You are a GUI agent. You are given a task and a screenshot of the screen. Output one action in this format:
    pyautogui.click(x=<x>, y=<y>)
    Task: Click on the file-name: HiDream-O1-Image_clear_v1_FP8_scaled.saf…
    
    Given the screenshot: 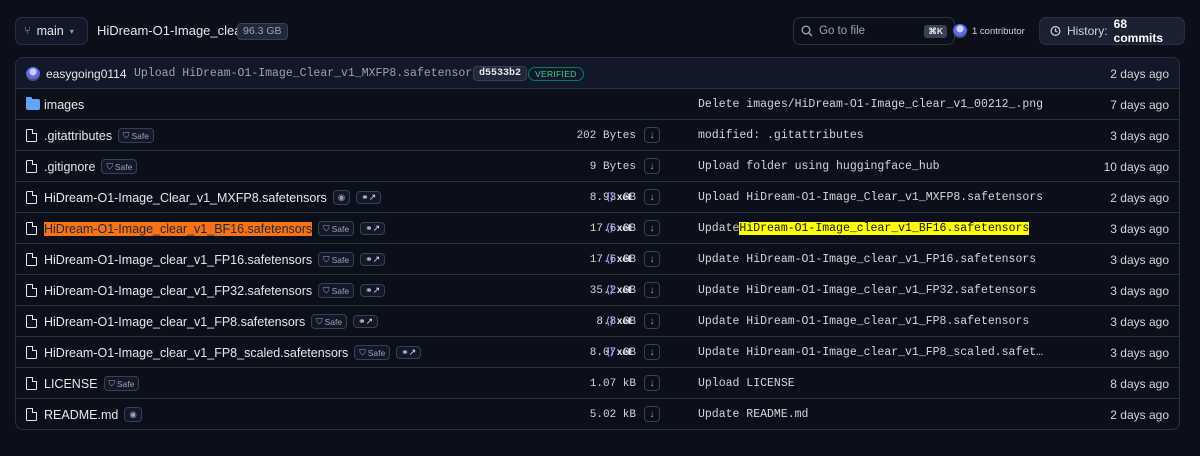 What is the action you would take?
    pyautogui.click(x=196, y=353)
    